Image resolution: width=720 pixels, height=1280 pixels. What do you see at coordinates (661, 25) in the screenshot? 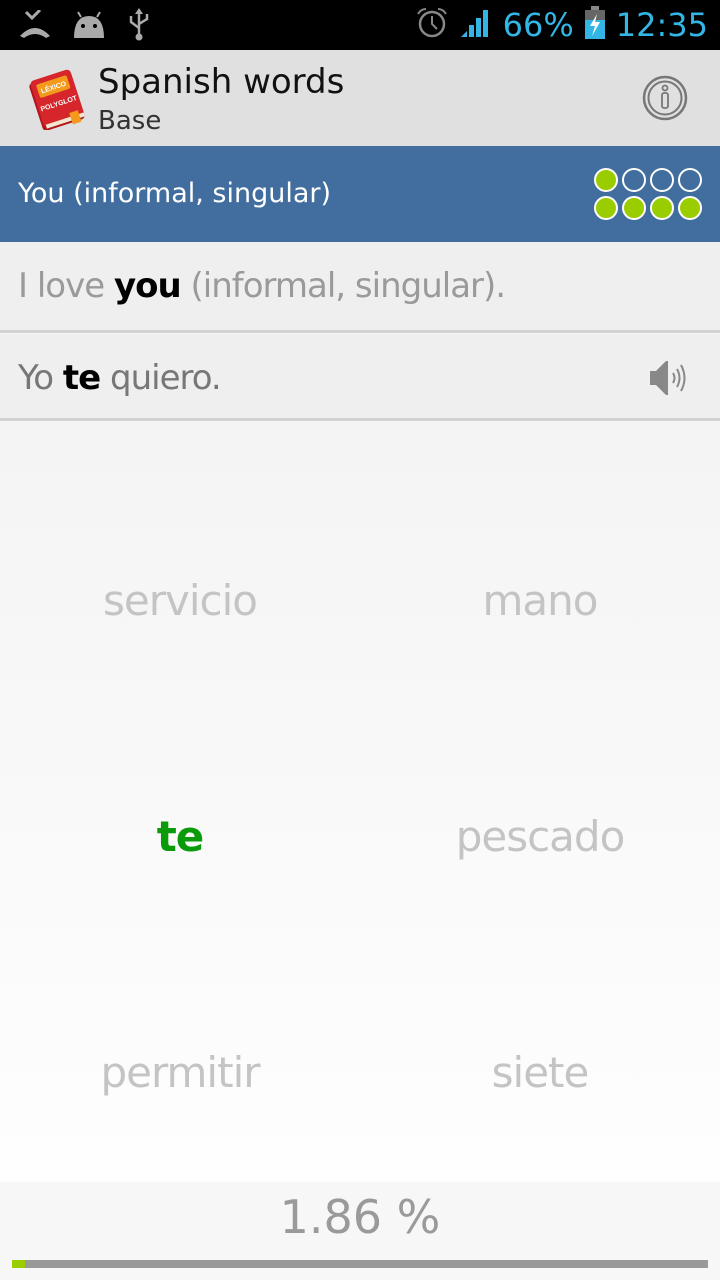
I see `clock: 12:35` at bounding box center [661, 25].